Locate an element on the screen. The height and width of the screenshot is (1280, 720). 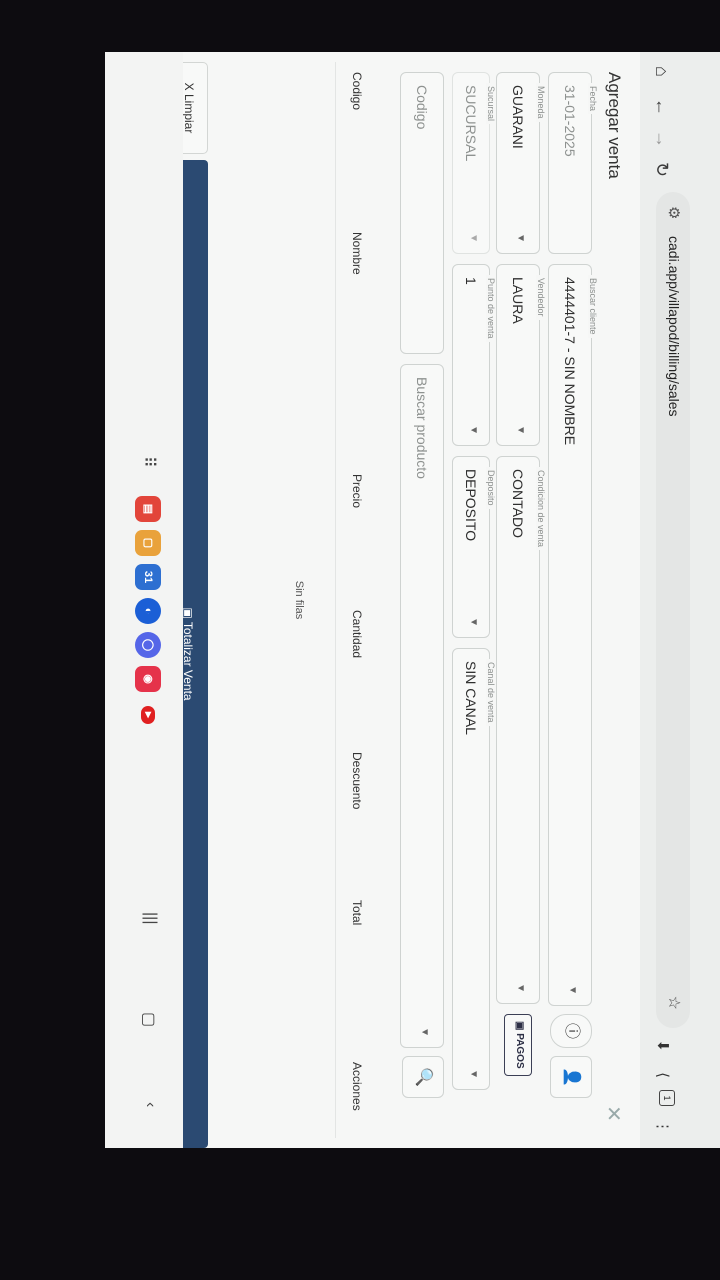
col-precio: Precio is located at coordinates (357, 491).